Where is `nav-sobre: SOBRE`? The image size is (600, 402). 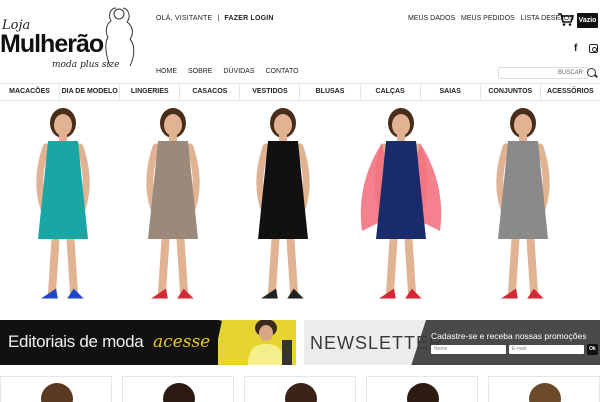 nav-sobre: SOBRE is located at coordinates (200, 71).